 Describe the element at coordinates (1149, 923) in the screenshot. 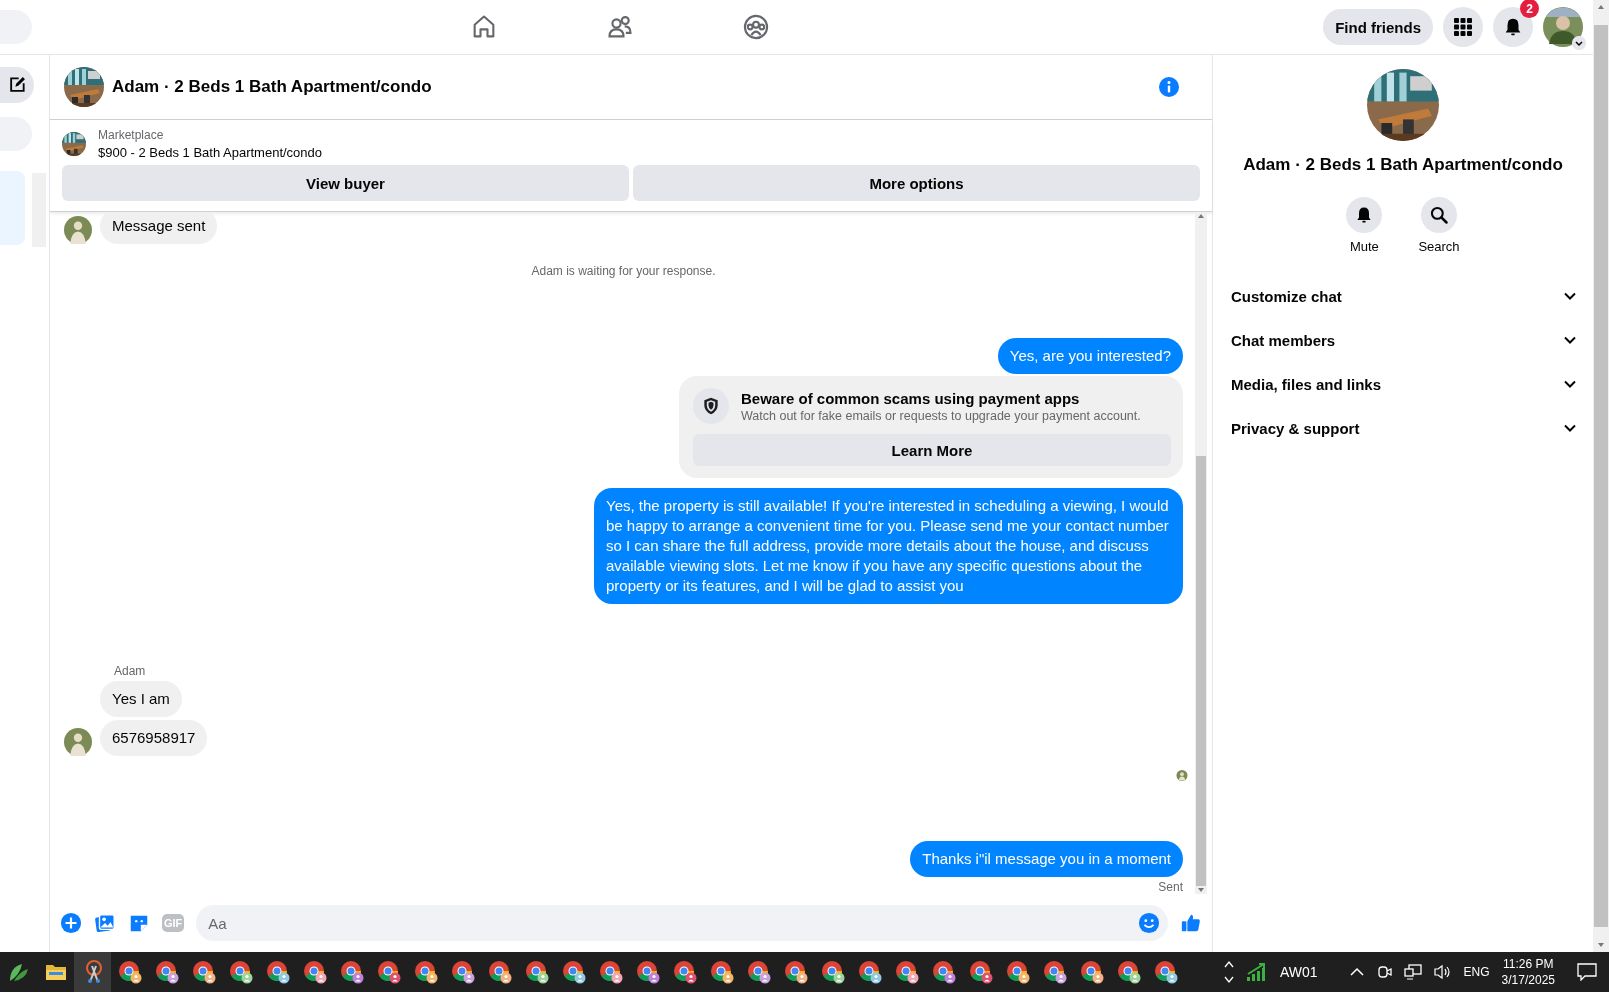

I see `emoji-icon` at that location.